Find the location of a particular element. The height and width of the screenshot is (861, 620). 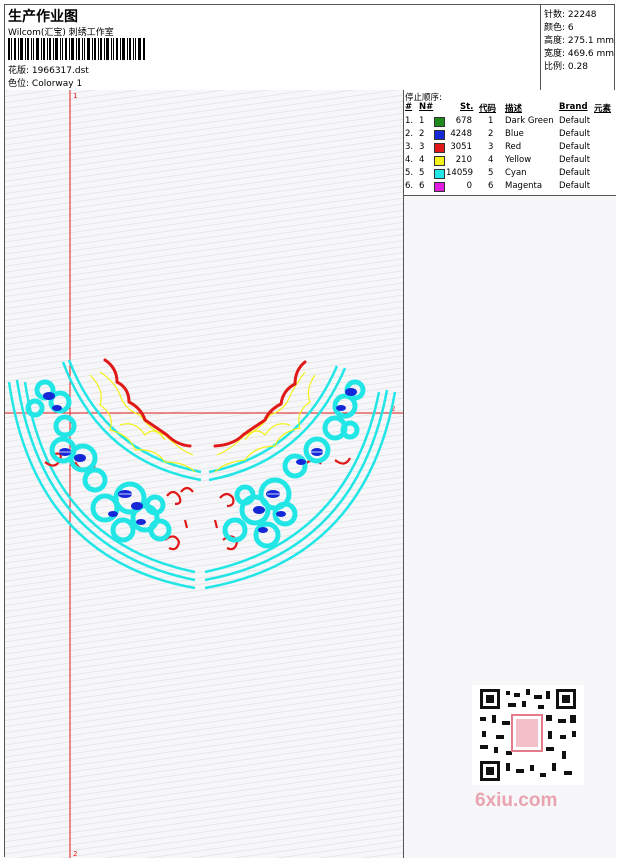

studio-subtitle: Wilcom(汇宝) 刺绣工作室 is located at coordinates (61, 33).